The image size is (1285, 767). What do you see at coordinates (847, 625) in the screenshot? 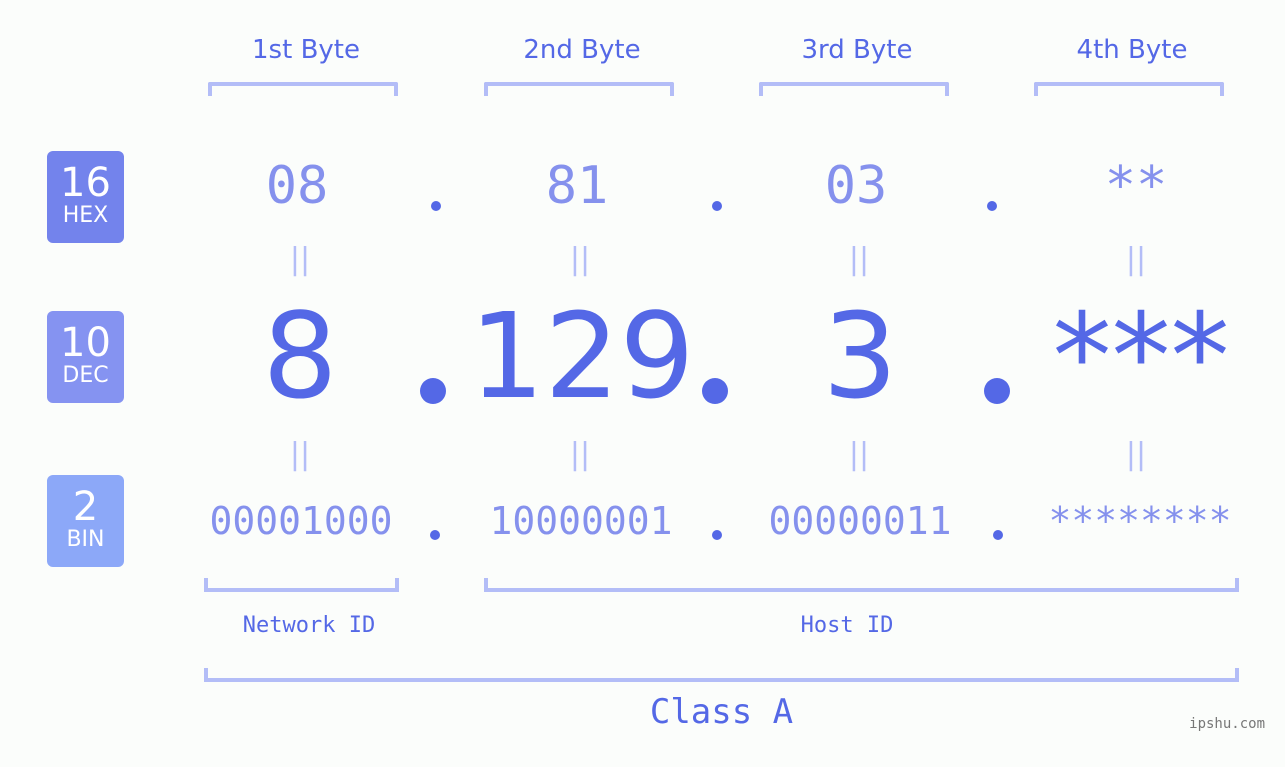
I see `host-id-label: Host ID` at bounding box center [847, 625].